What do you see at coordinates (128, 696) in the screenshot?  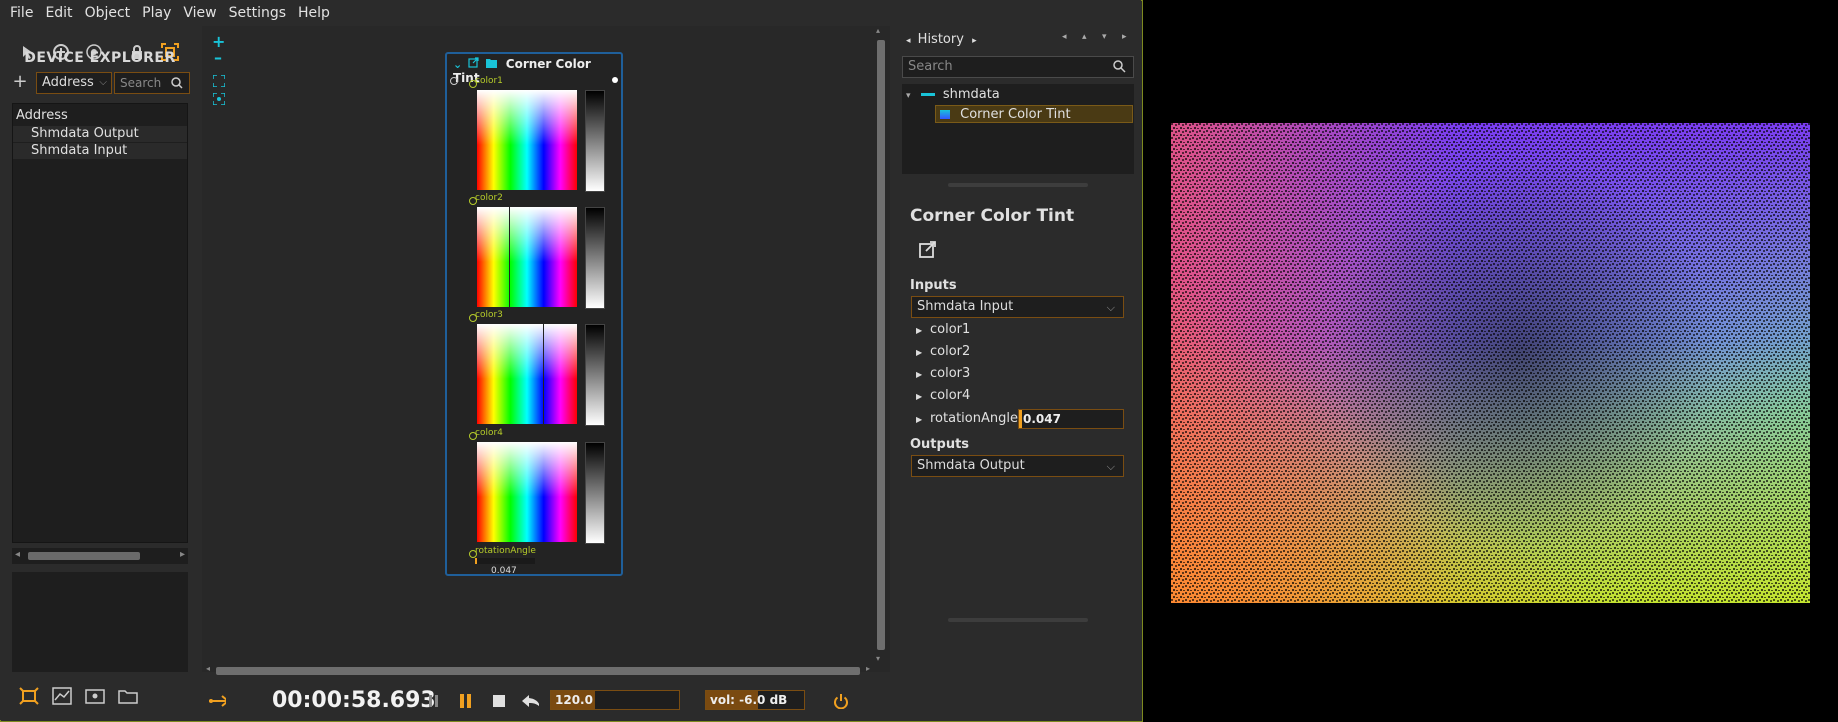 I see `folder-icon` at bounding box center [128, 696].